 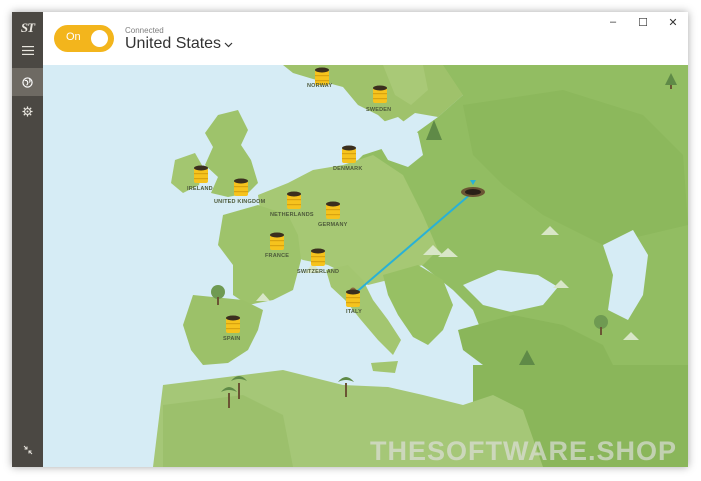 What do you see at coordinates (524, 451) in the screenshot?
I see `watermark-text: THESOFTWARE.SHOP` at bounding box center [524, 451].